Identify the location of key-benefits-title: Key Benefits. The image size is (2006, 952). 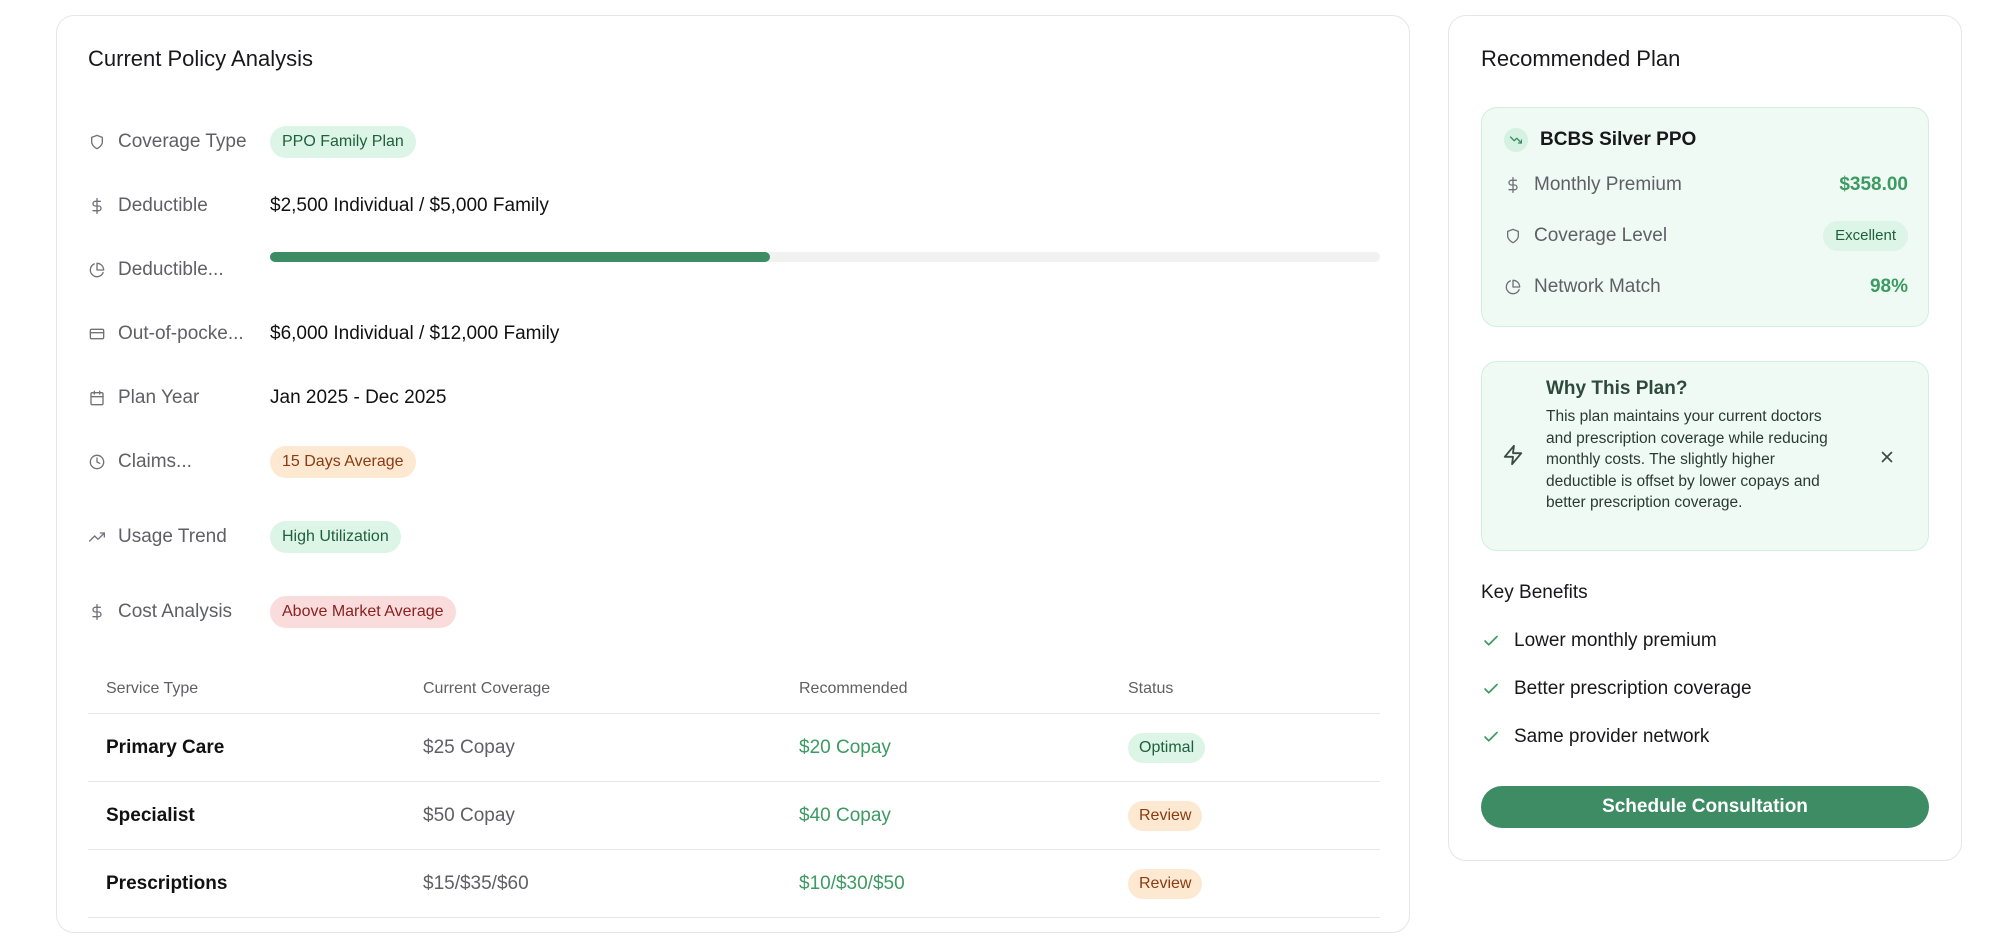
(1534, 592).